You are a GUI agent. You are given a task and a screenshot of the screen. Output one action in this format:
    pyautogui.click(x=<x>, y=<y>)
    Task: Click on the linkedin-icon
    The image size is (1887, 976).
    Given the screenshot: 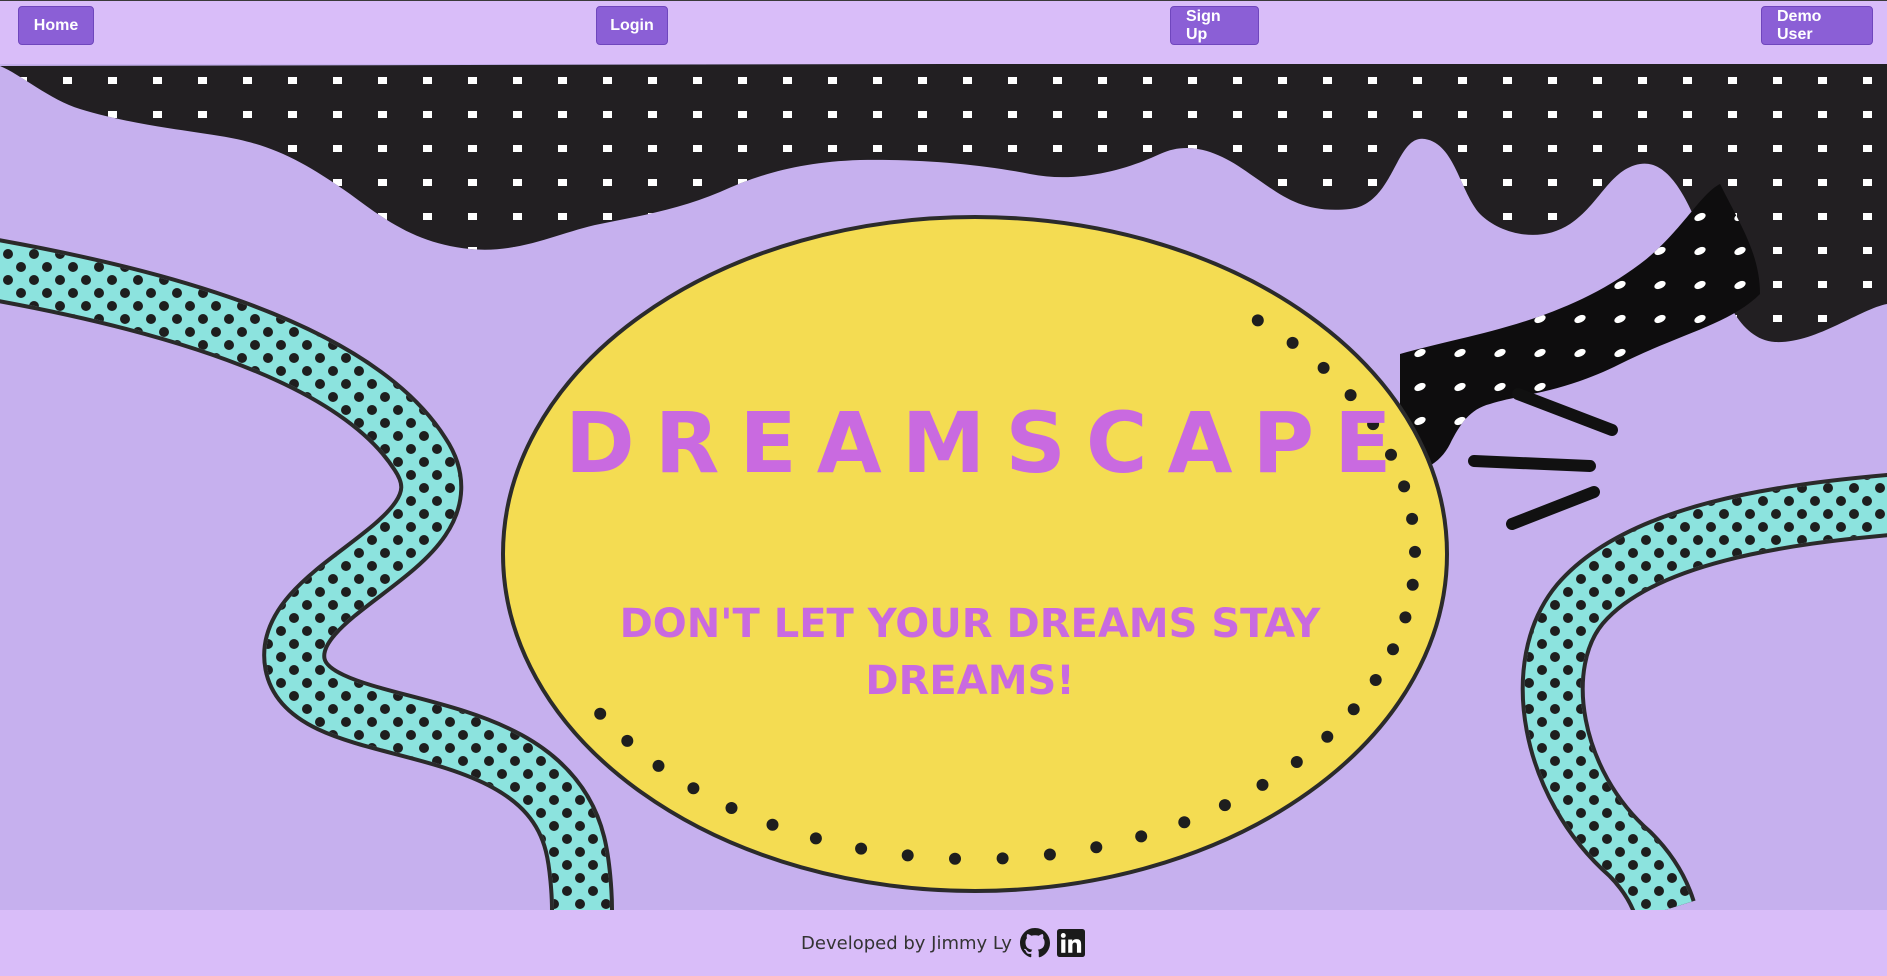 What is the action you would take?
    pyautogui.click(x=1071, y=943)
    